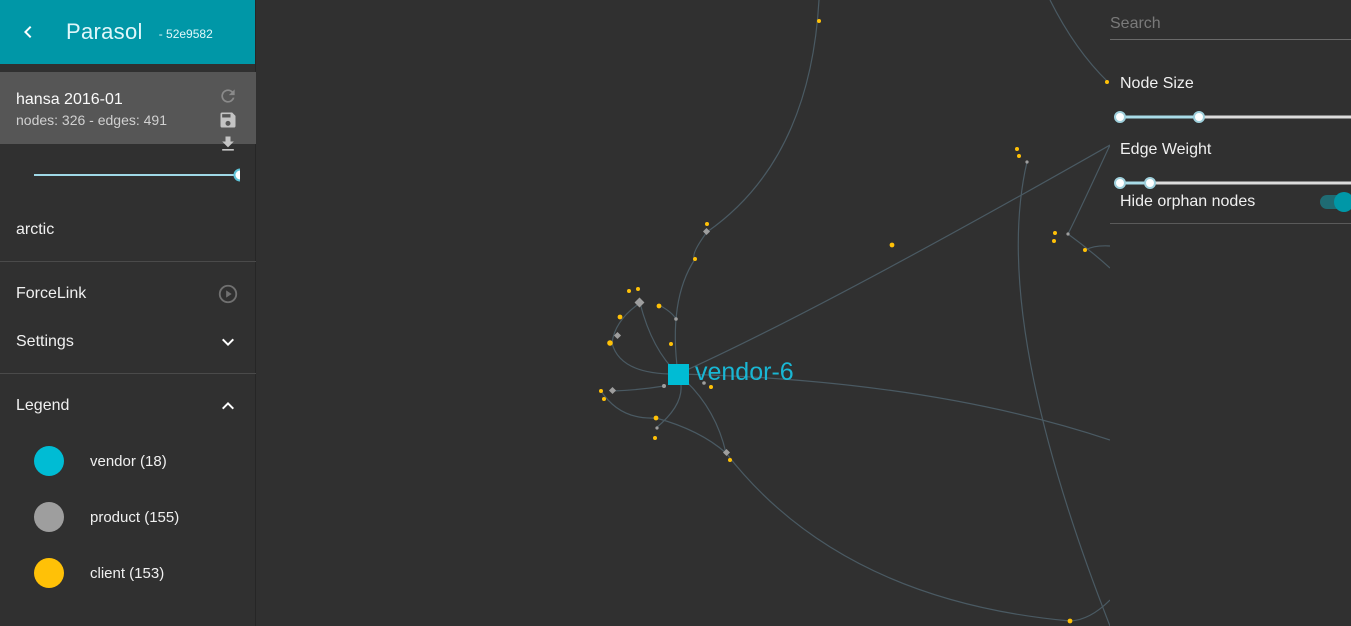 The image size is (1351, 626). Describe the element at coordinates (236, 175) in the screenshot. I see `range-slider-thumb` at that location.